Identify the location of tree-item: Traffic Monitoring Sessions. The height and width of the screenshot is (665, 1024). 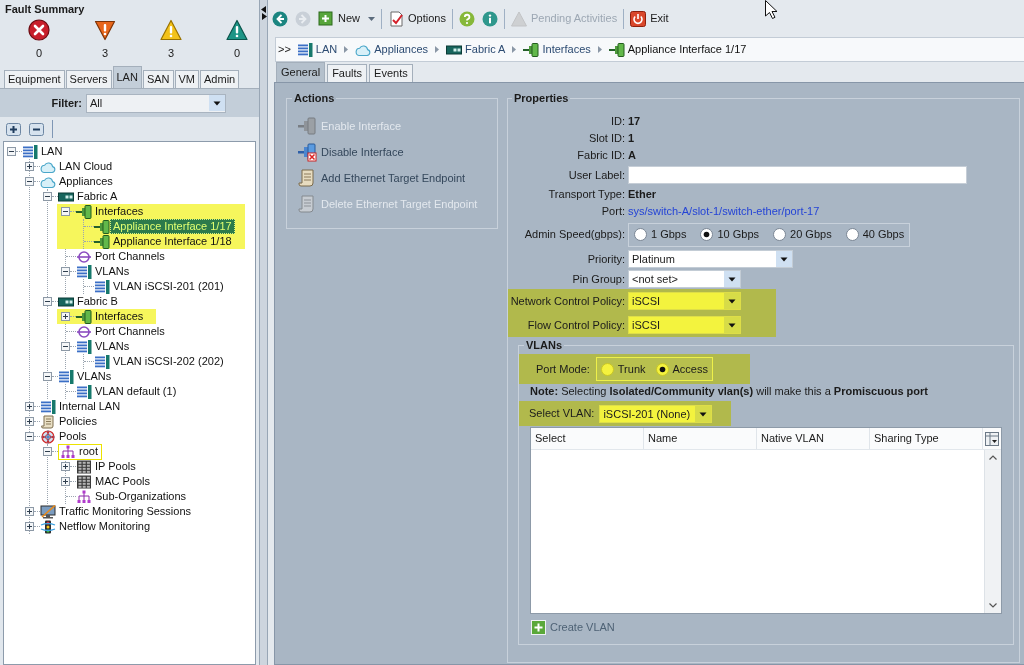
(125, 511).